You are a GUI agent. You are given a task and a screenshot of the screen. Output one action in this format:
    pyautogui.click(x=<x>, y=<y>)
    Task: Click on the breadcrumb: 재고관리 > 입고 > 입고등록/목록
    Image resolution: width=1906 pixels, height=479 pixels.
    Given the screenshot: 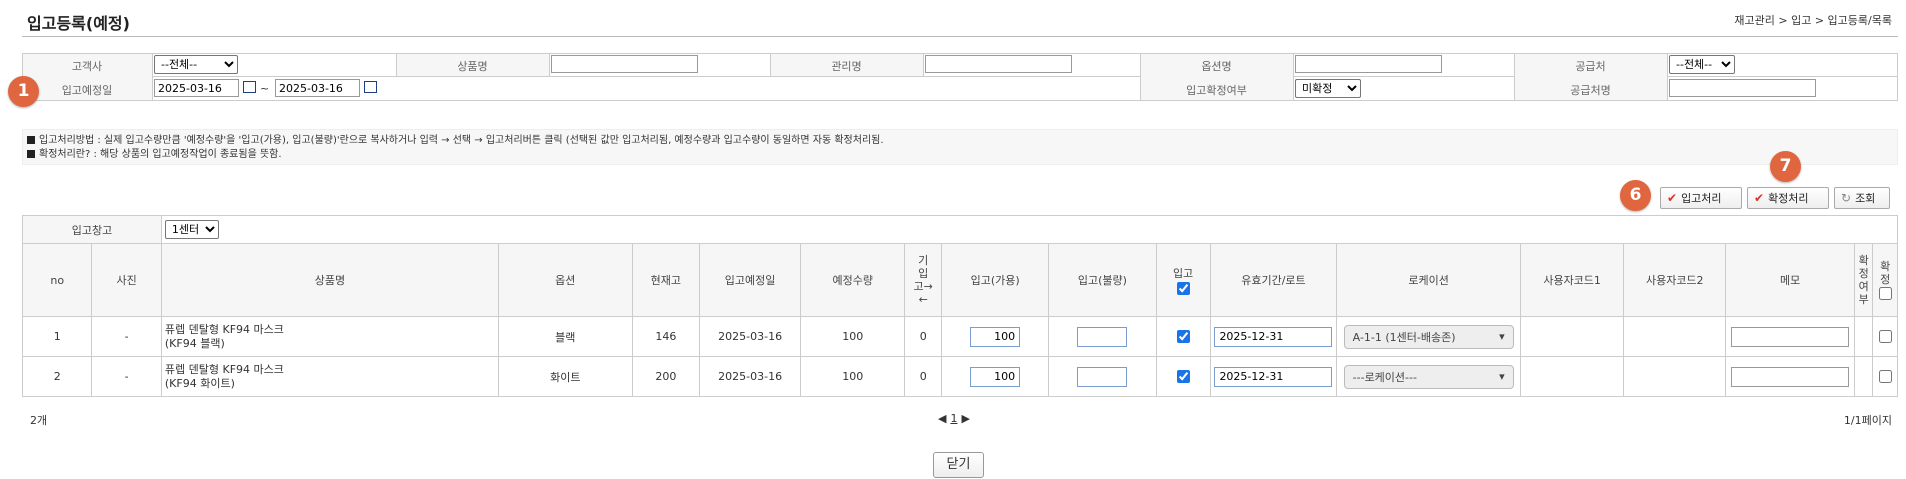 What is the action you would take?
    pyautogui.click(x=1813, y=20)
    